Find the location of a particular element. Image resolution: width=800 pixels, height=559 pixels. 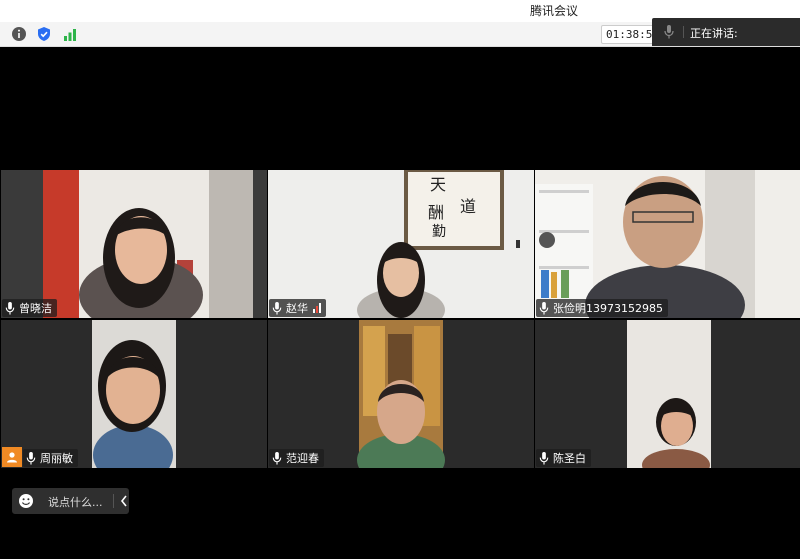

chevron-left-icon is located at coordinates (124, 501).